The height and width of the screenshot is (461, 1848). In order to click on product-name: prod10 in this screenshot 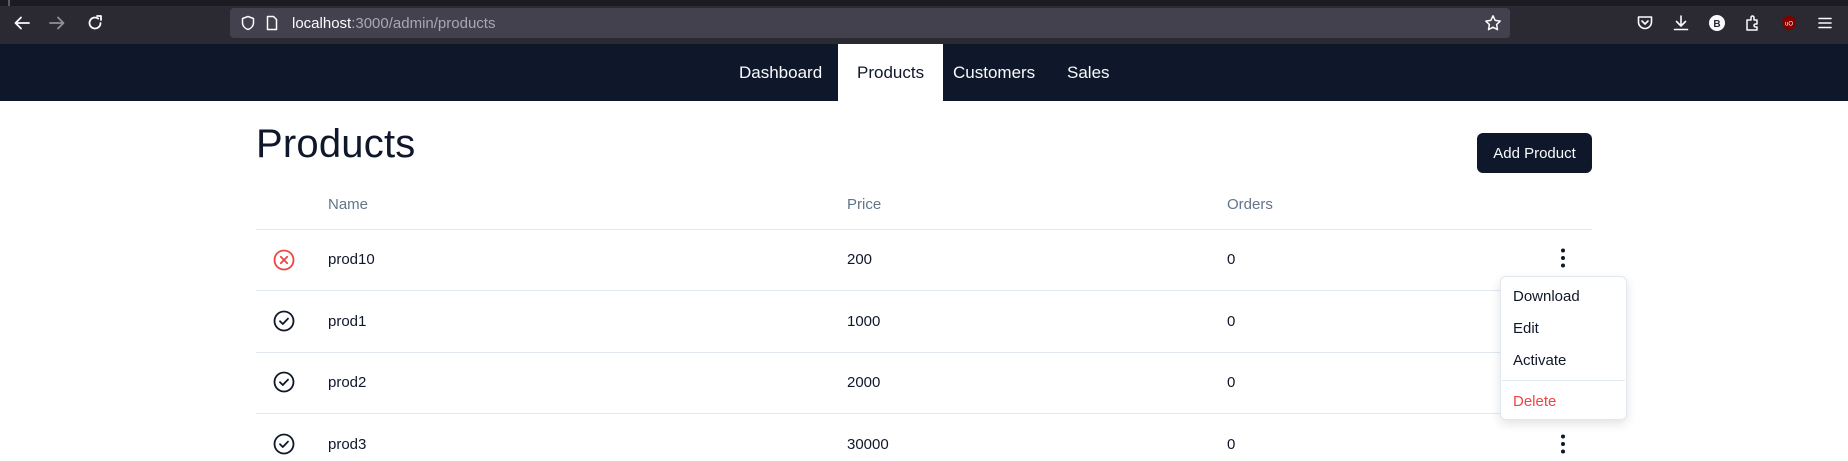, I will do `click(351, 259)`.